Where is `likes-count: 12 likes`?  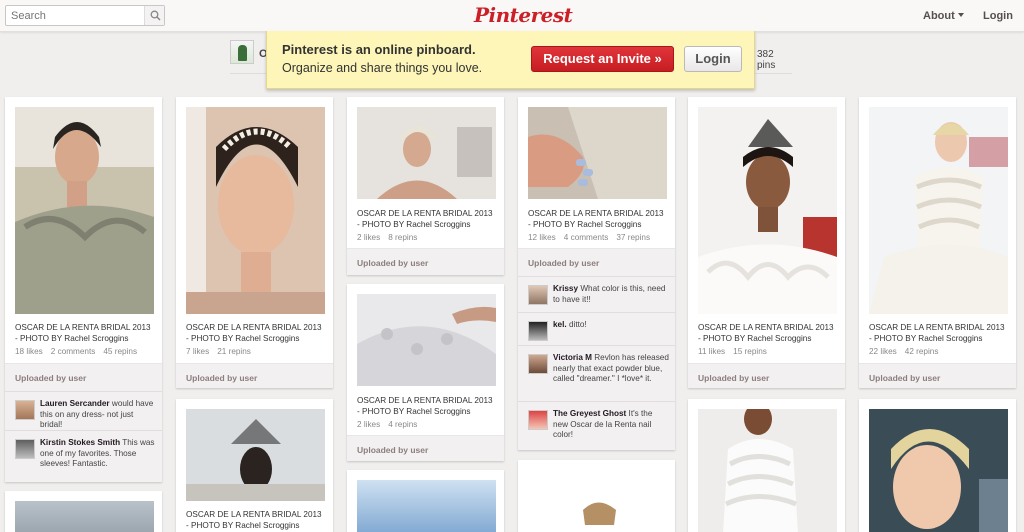
likes-count: 12 likes is located at coordinates (542, 237).